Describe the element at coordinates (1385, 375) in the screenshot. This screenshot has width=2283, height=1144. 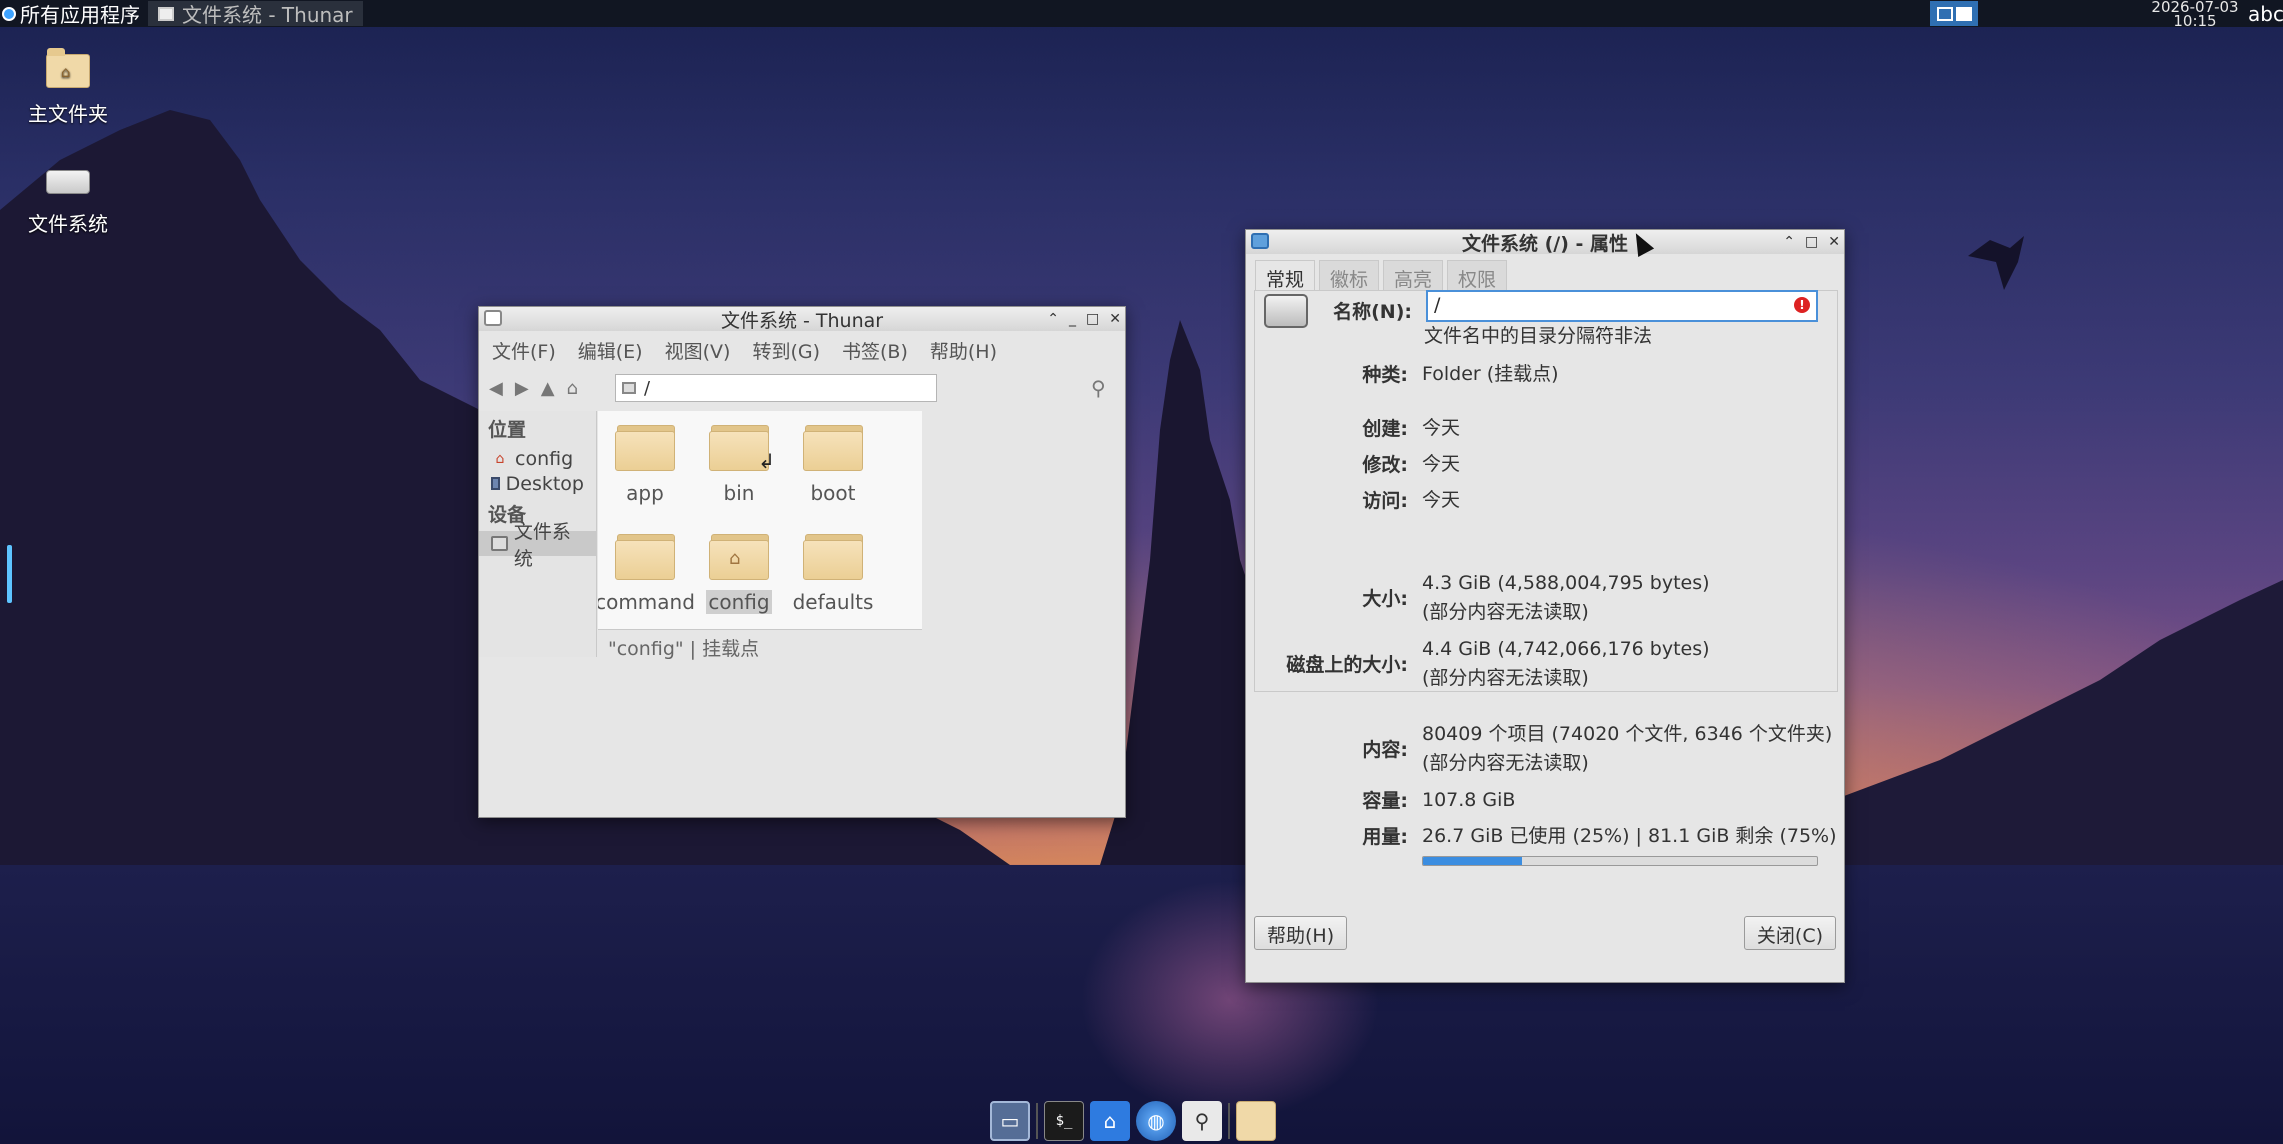
I see `kind-label: 种类:` at that location.